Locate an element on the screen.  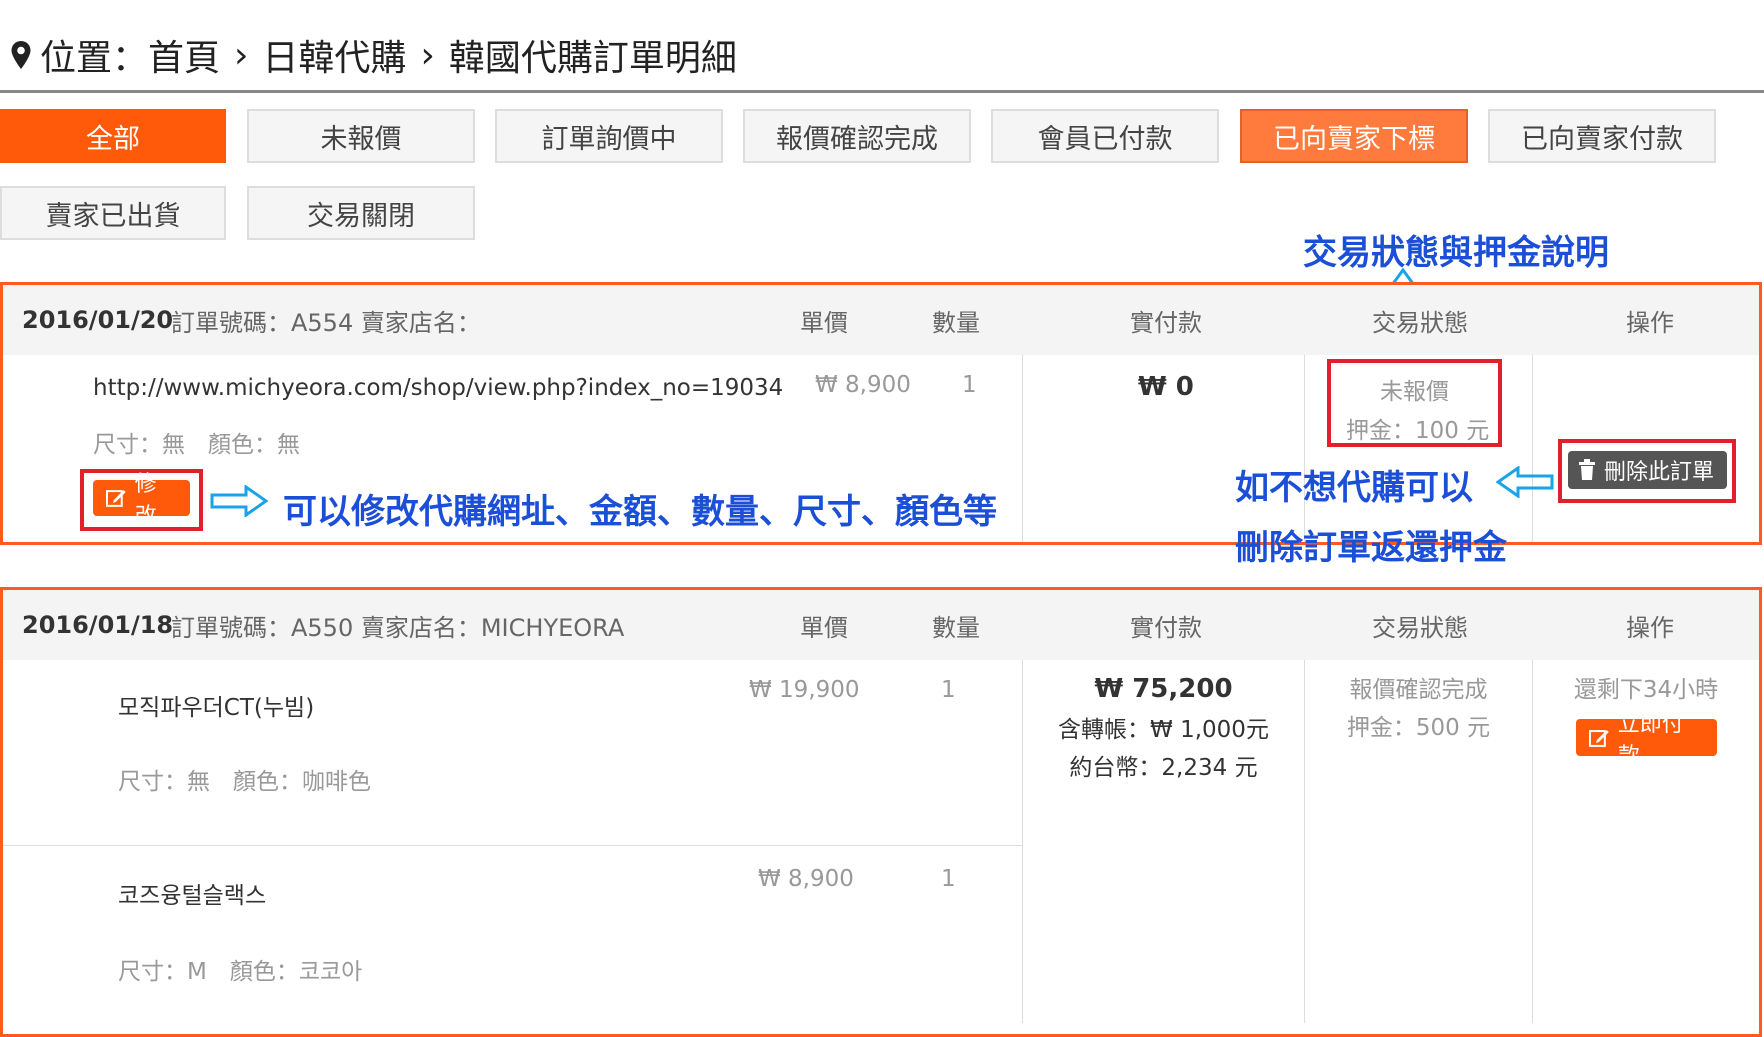
item-divider is located at coordinates (512, 845).